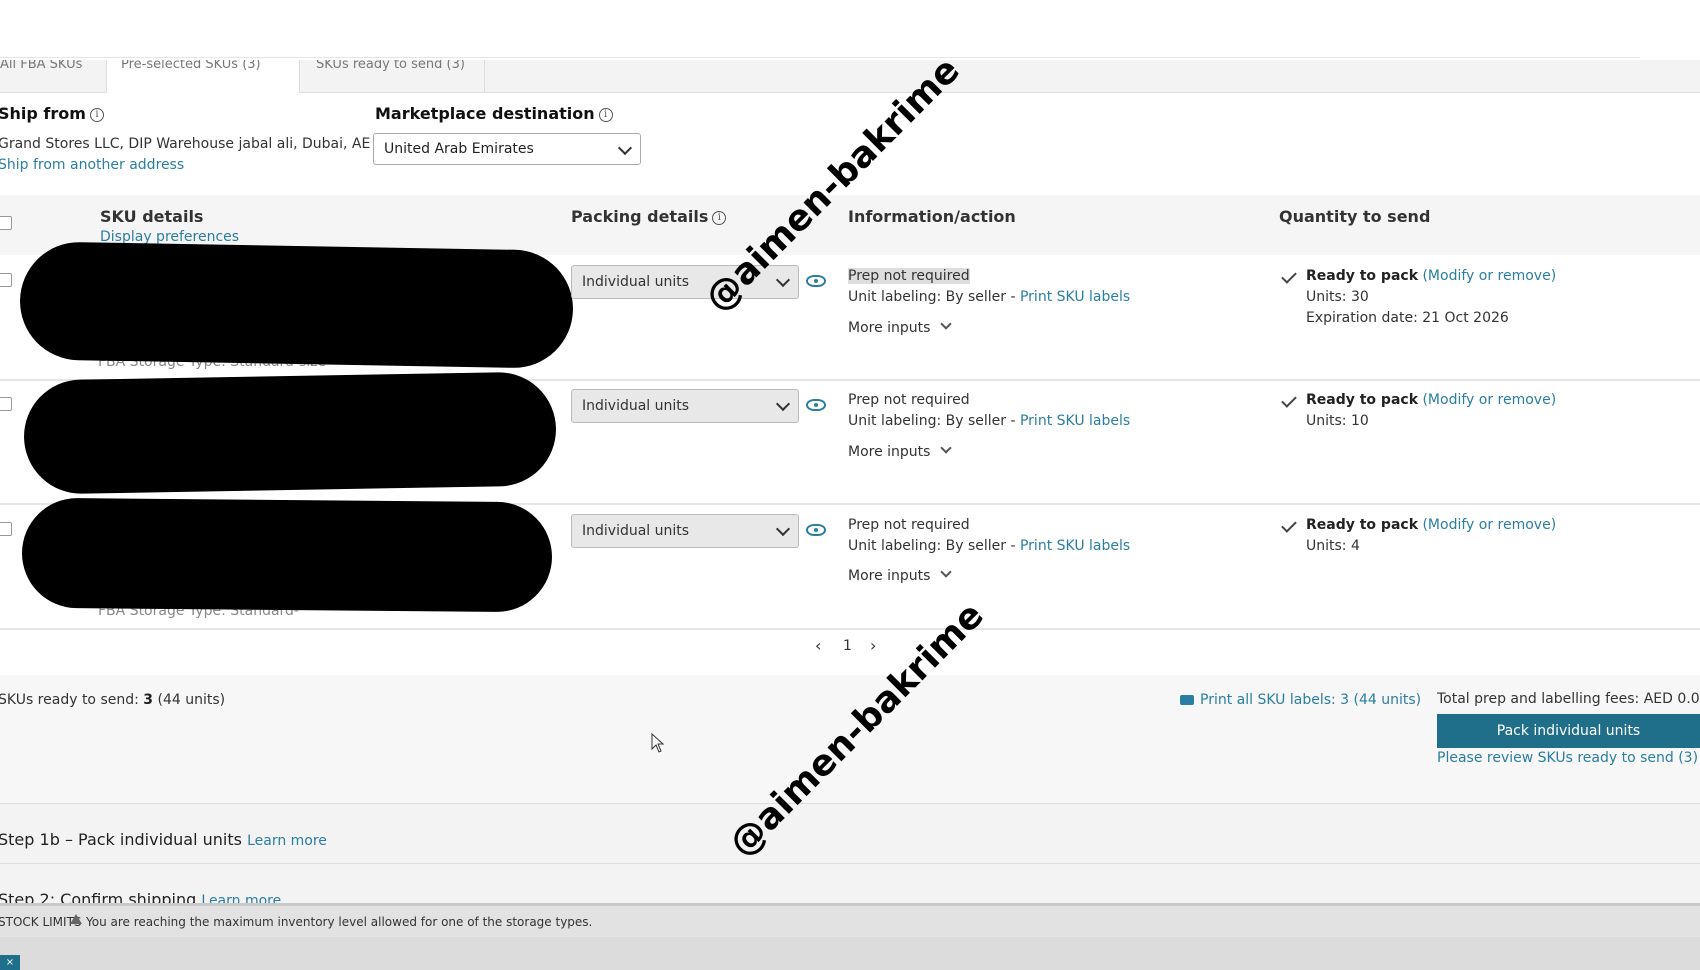 The image size is (1700, 970). Describe the element at coordinates (1618, 758) in the screenshot. I see `skus-ready-link: SKUs ready to send (3)` at that location.